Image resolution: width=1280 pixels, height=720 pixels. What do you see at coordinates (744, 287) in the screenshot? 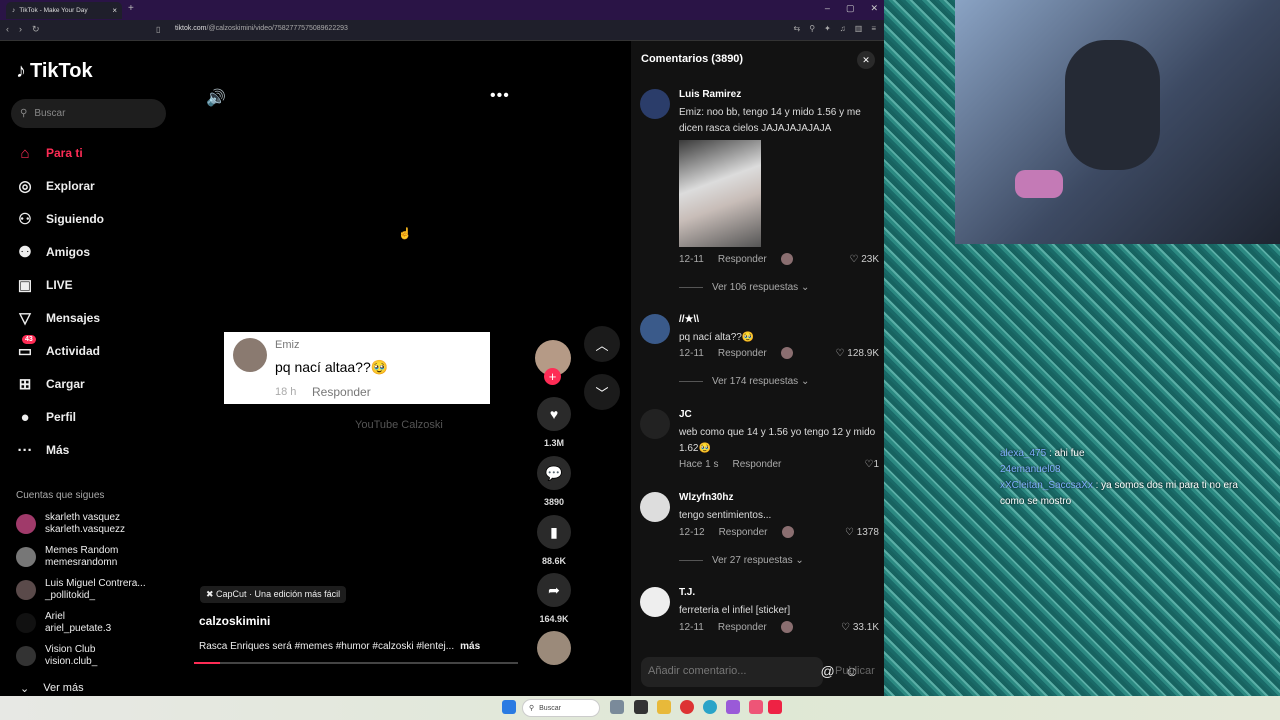
I see `view-replies-button: Ver 106 respuestas ⌄` at bounding box center [744, 287].